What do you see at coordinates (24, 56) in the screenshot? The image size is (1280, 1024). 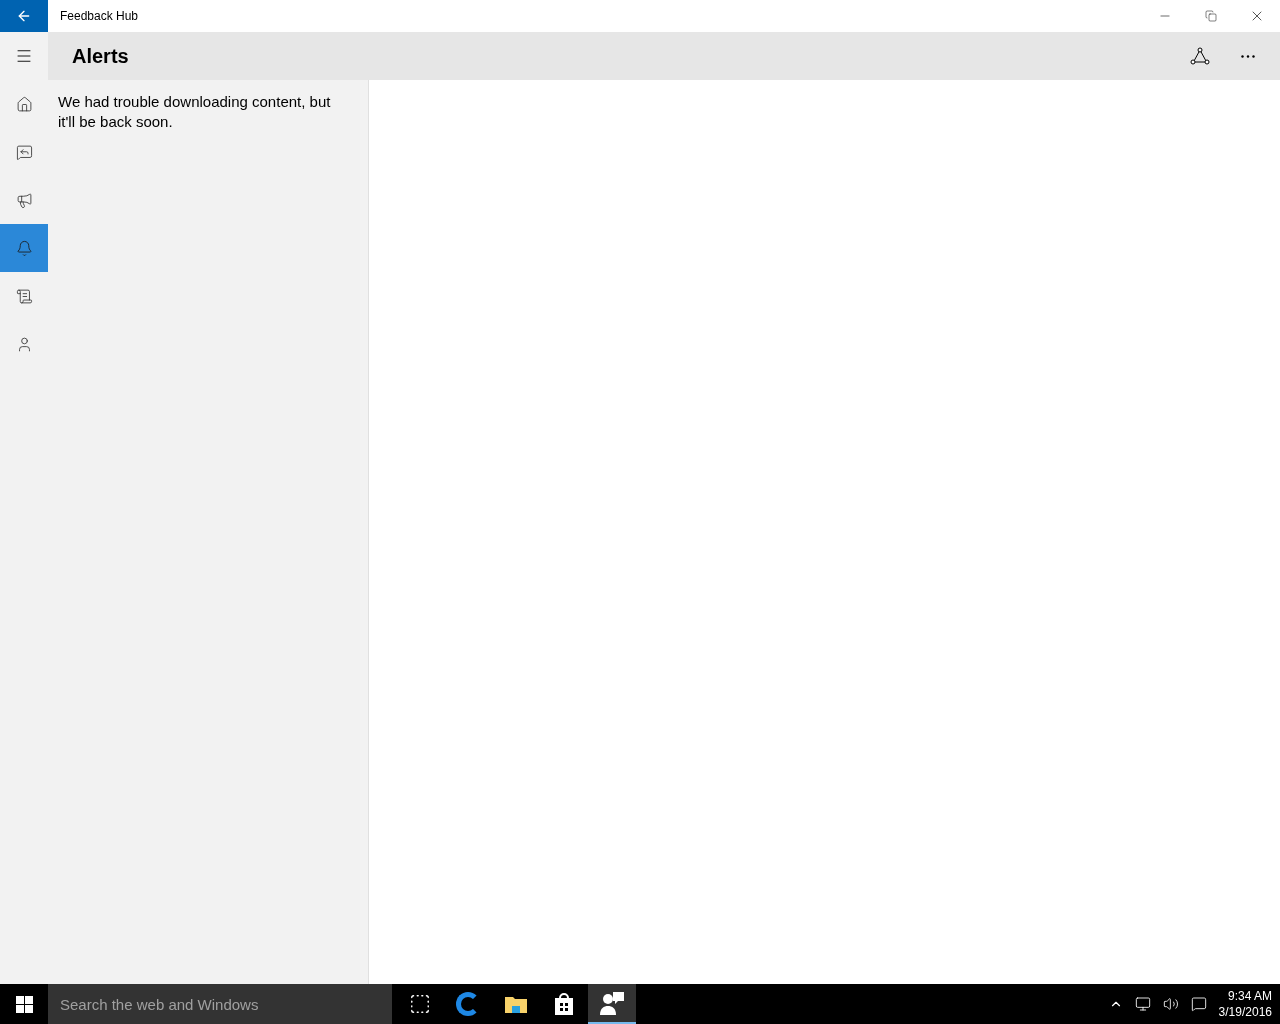 I see `menu-icon` at bounding box center [24, 56].